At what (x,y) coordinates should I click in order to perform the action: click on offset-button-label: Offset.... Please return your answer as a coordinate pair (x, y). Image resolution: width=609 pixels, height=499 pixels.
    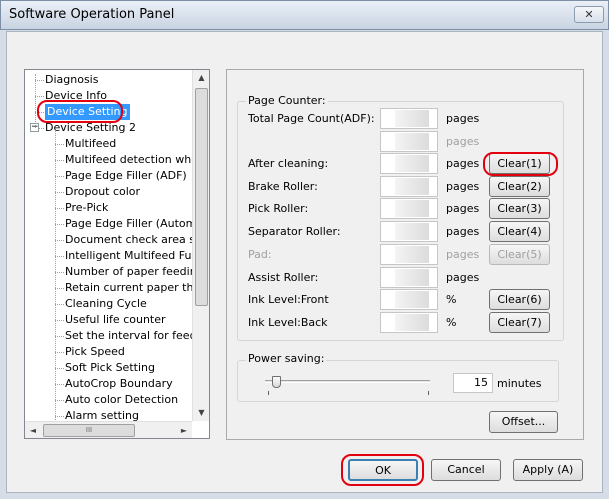
    Looking at the image, I should click on (523, 421).